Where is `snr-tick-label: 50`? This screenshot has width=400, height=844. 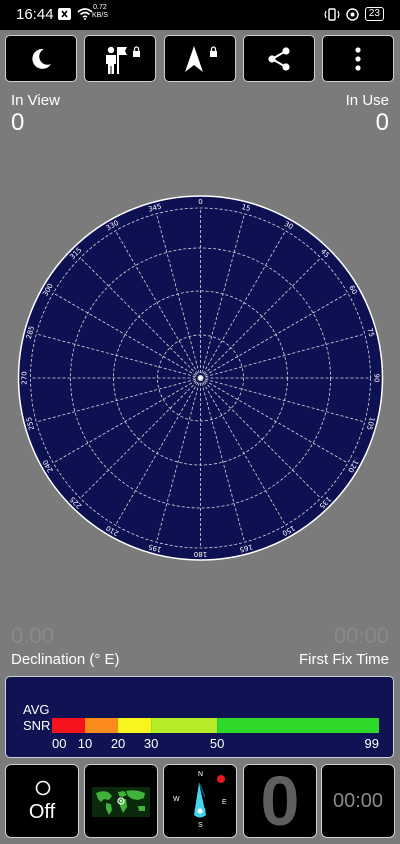 snr-tick-label: 50 is located at coordinates (217, 743).